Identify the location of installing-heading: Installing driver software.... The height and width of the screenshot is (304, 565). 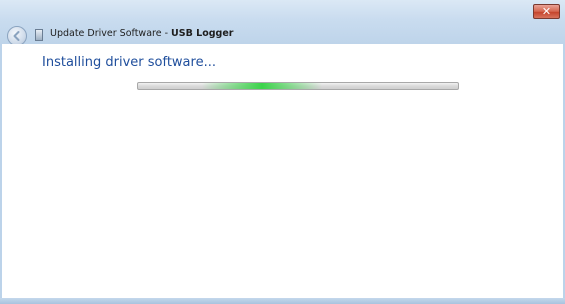
(129, 62).